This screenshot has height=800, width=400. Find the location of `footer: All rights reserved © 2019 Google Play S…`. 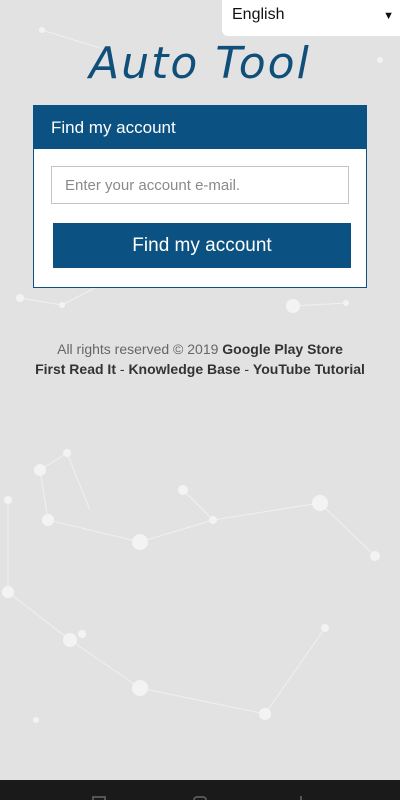

footer: All rights reserved © 2019 Google Play S… is located at coordinates (200, 359).